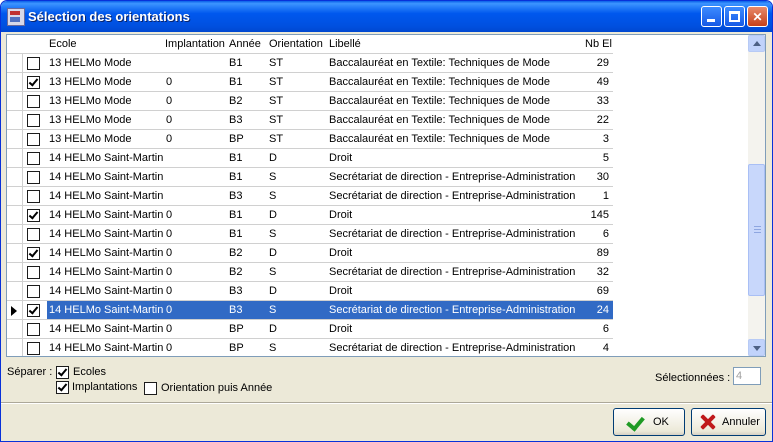 The image size is (773, 442). Describe the element at coordinates (150, 388) in the screenshot. I see `orientation-puis-annee-checkbox` at that location.